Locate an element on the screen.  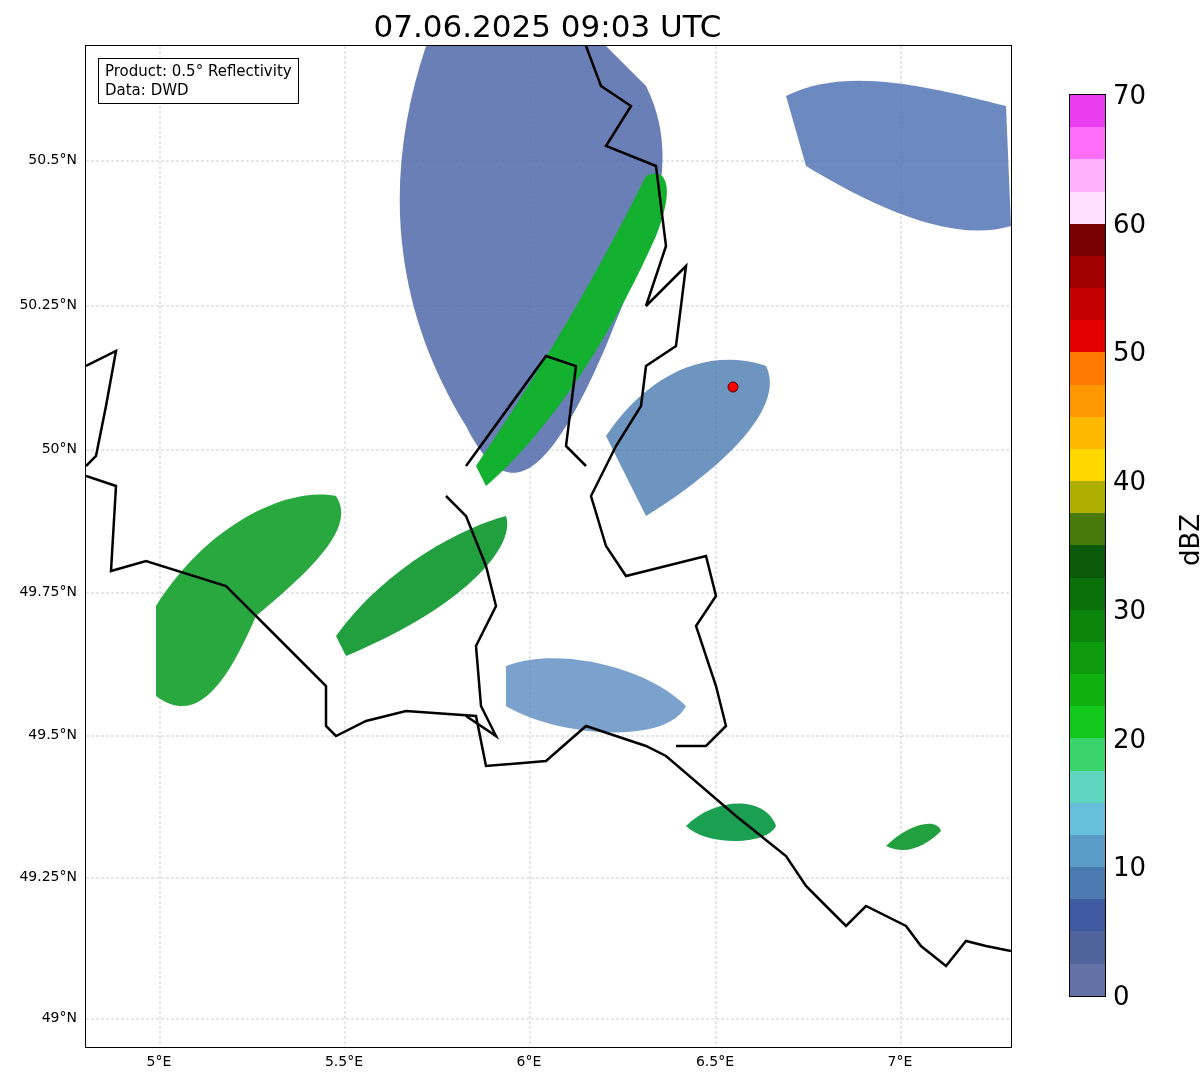
colorbar-label: dBZ is located at coordinates (1188, 540).